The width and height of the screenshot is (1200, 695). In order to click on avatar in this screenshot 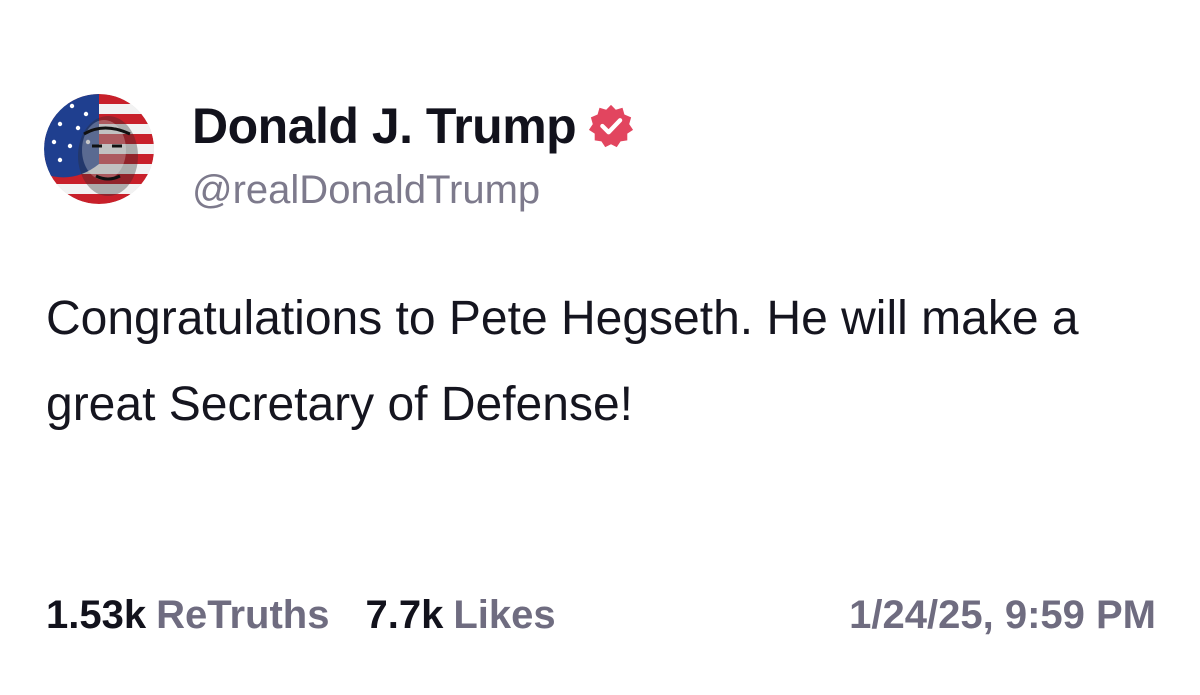, I will do `click(99, 149)`.